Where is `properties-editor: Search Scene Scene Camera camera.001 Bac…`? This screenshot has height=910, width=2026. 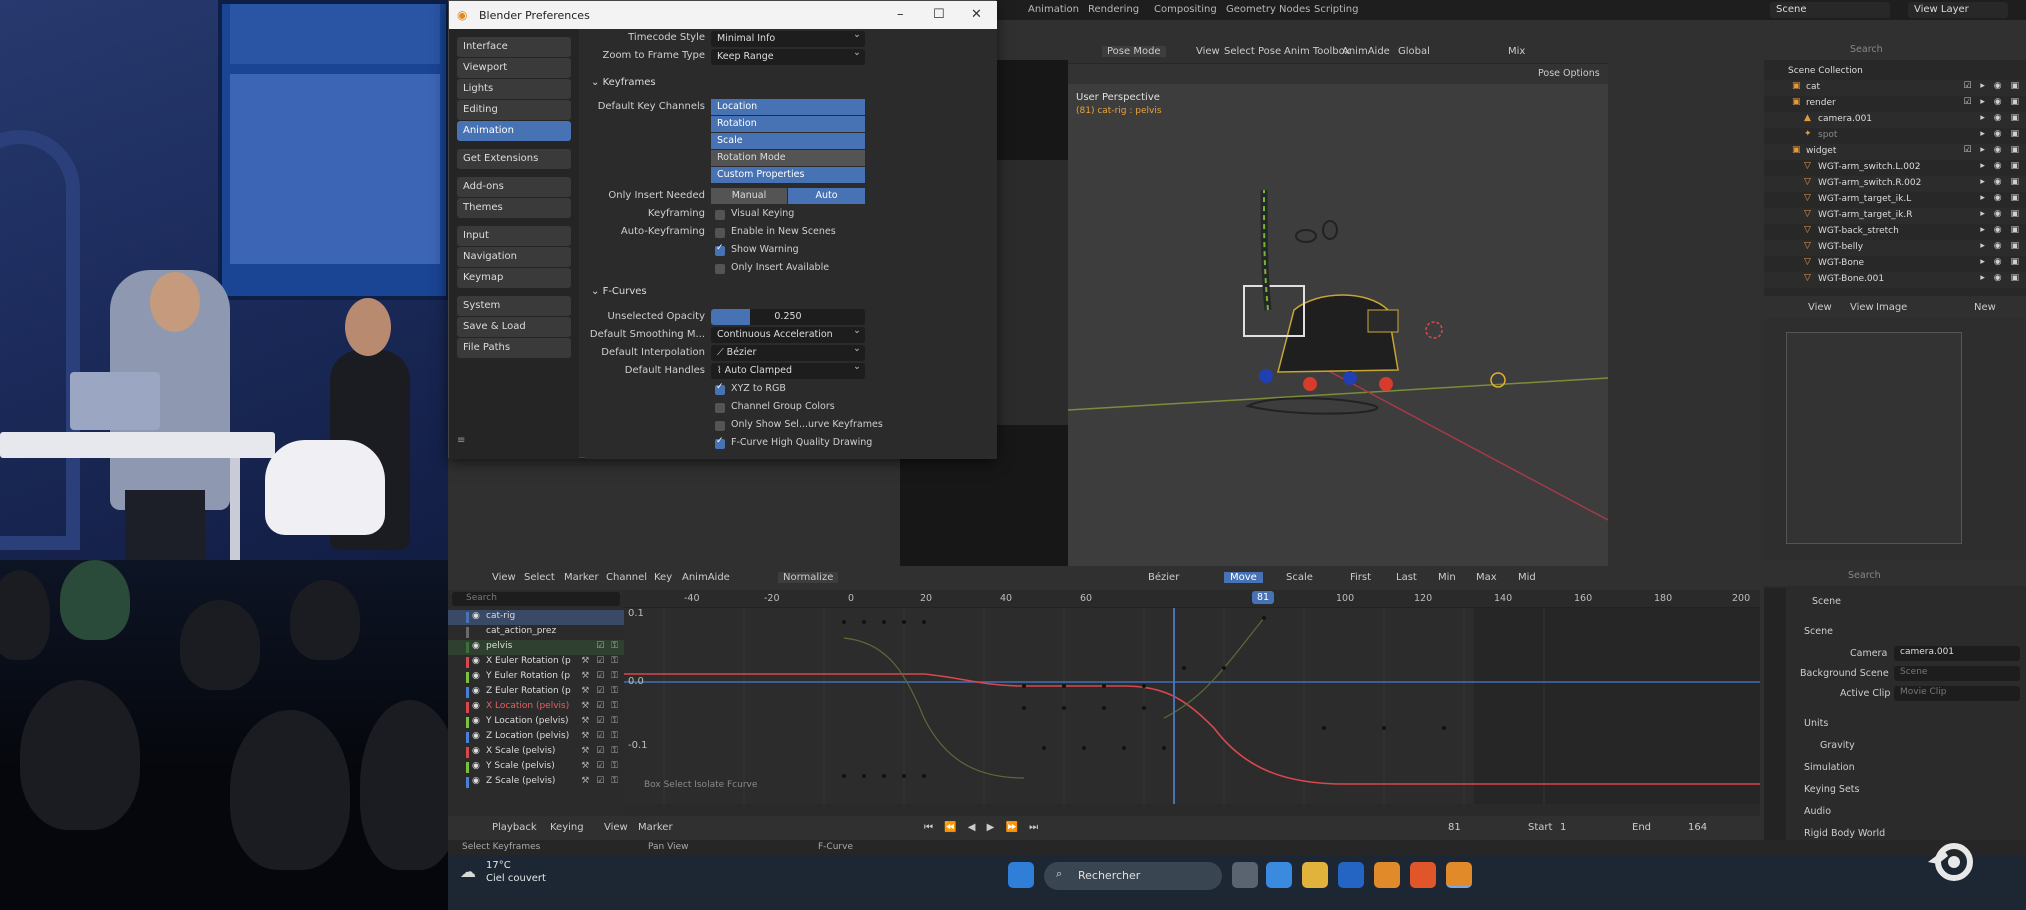 properties-editor: Search Scene Scene Camera camera.001 Bac… is located at coordinates (1895, 710).